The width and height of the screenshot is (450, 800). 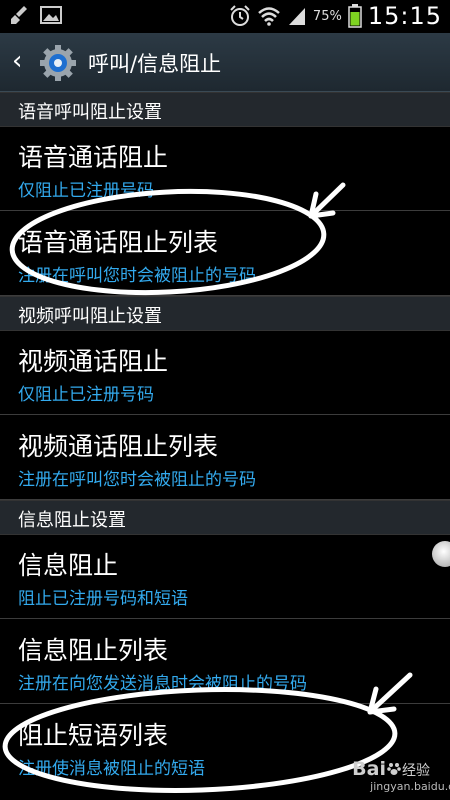 What do you see at coordinates (17, 61) in the screenshot?
I see `back-arrow-icon: ‹` at bounding box center [17, 61].